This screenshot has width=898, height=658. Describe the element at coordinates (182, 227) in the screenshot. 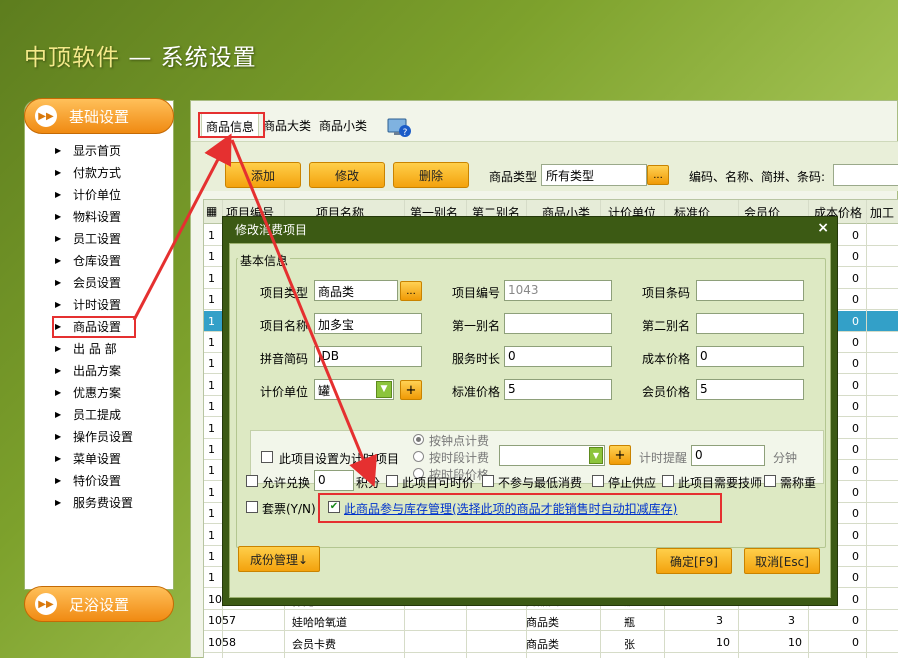

I see `arrow-to-tab` at that location.